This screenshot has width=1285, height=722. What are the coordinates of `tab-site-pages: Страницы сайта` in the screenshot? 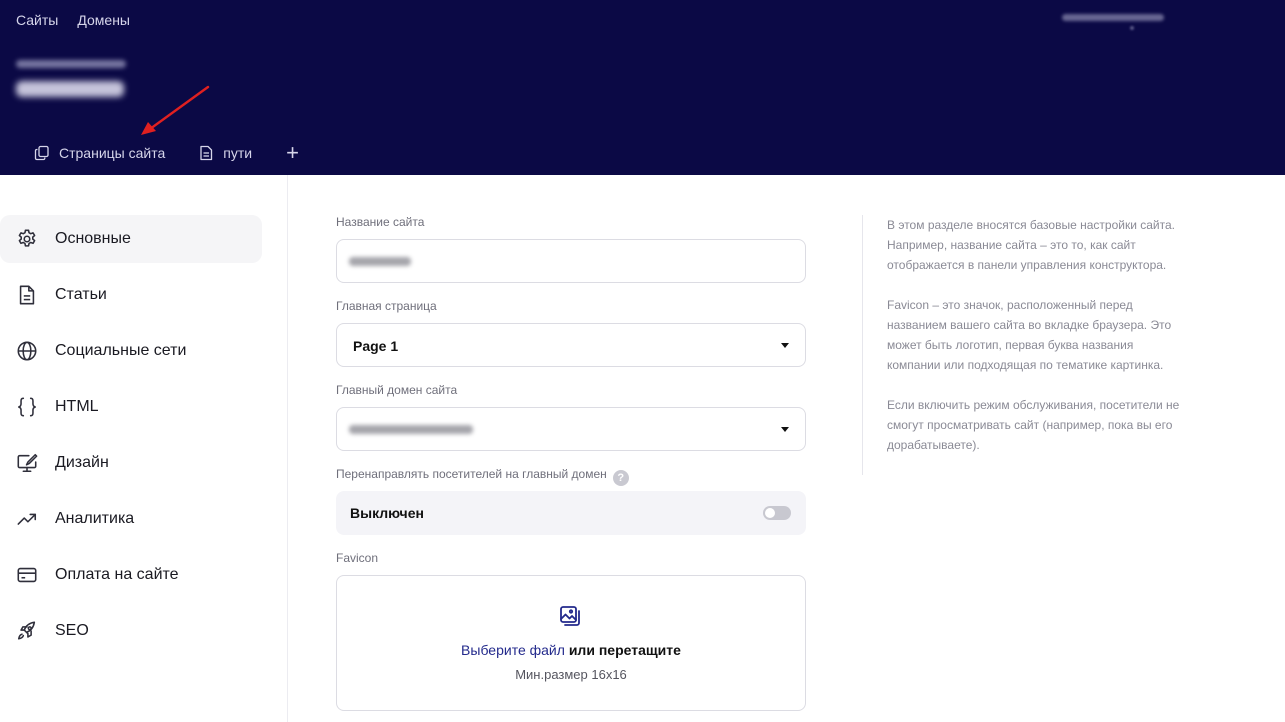 It's located at (99, 153).